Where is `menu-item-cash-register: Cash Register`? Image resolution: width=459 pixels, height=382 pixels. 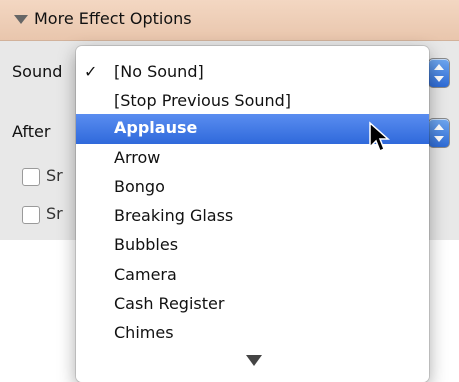
menu-item-cash-register: Cash Register is located at coordinates (252, 305).